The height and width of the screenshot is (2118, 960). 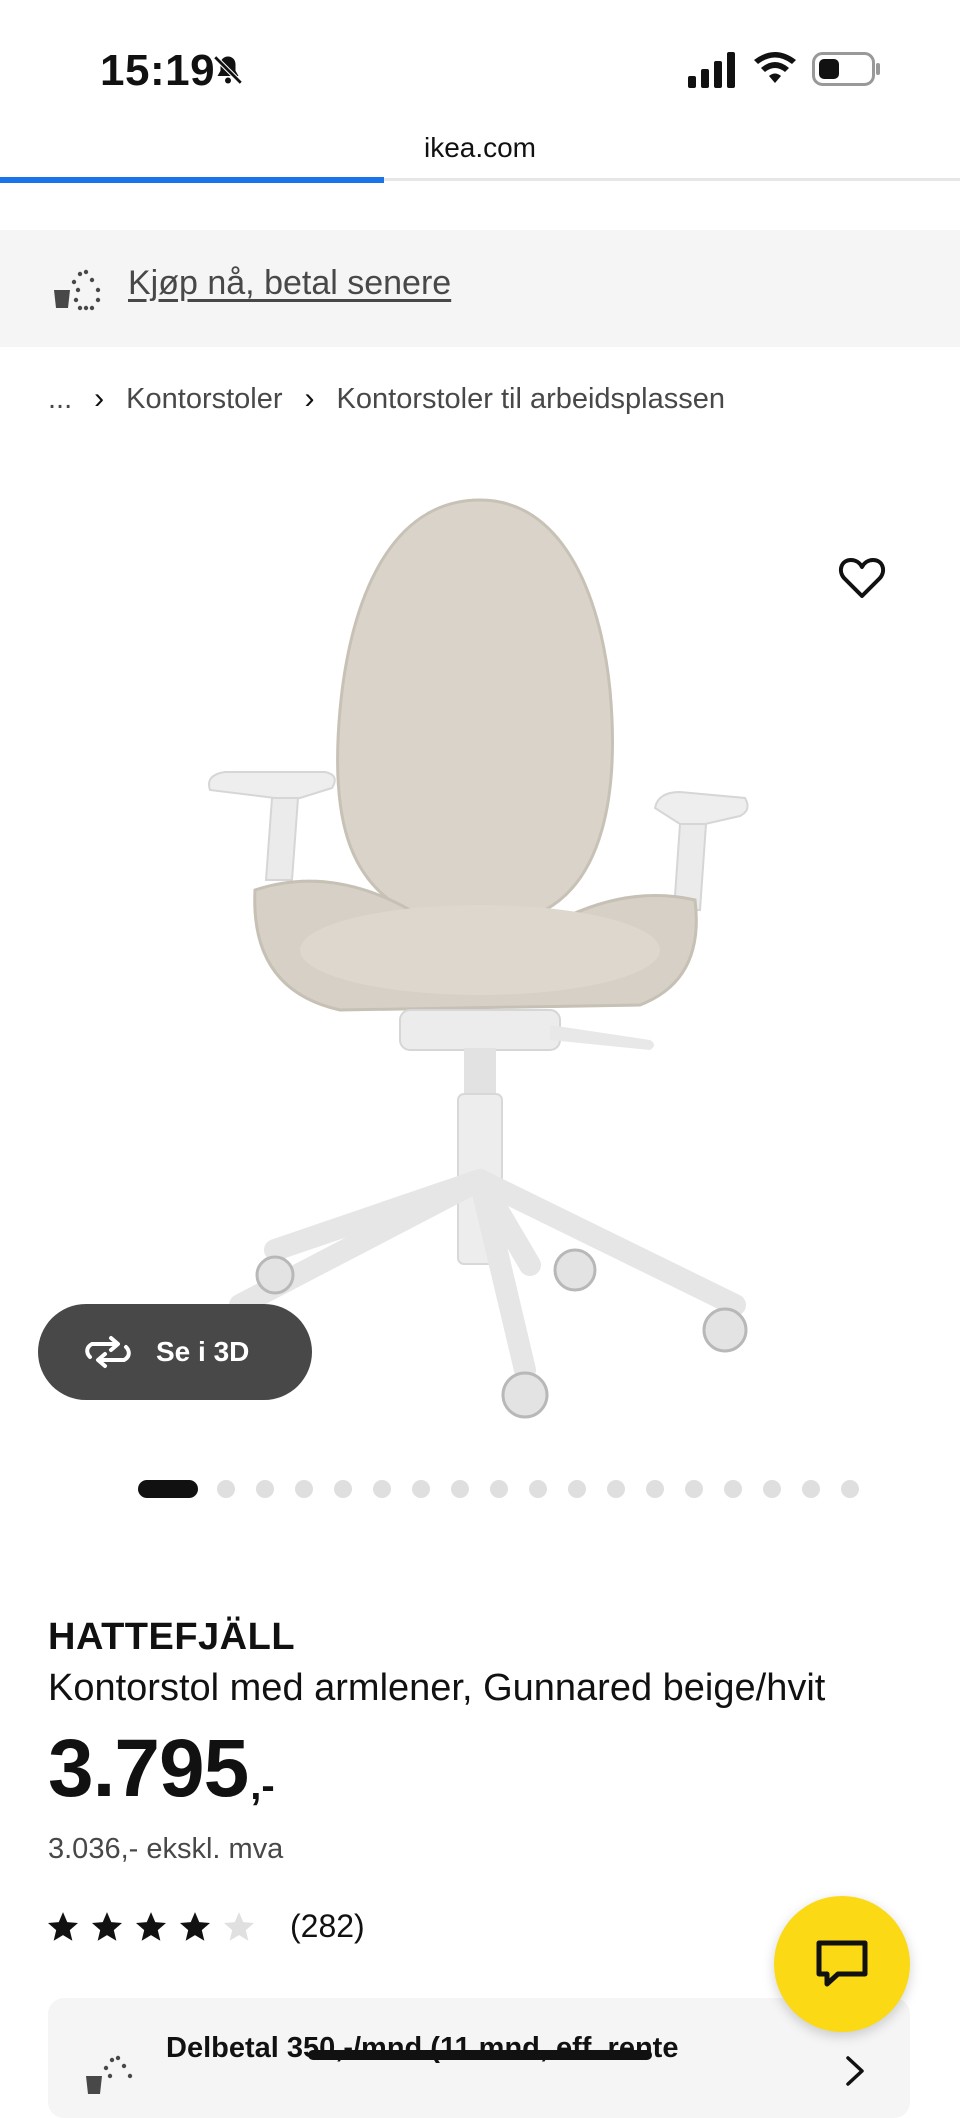 I want to click on pay-later-link: Kjøp nå, betal senere, so click(x=289, y=283).